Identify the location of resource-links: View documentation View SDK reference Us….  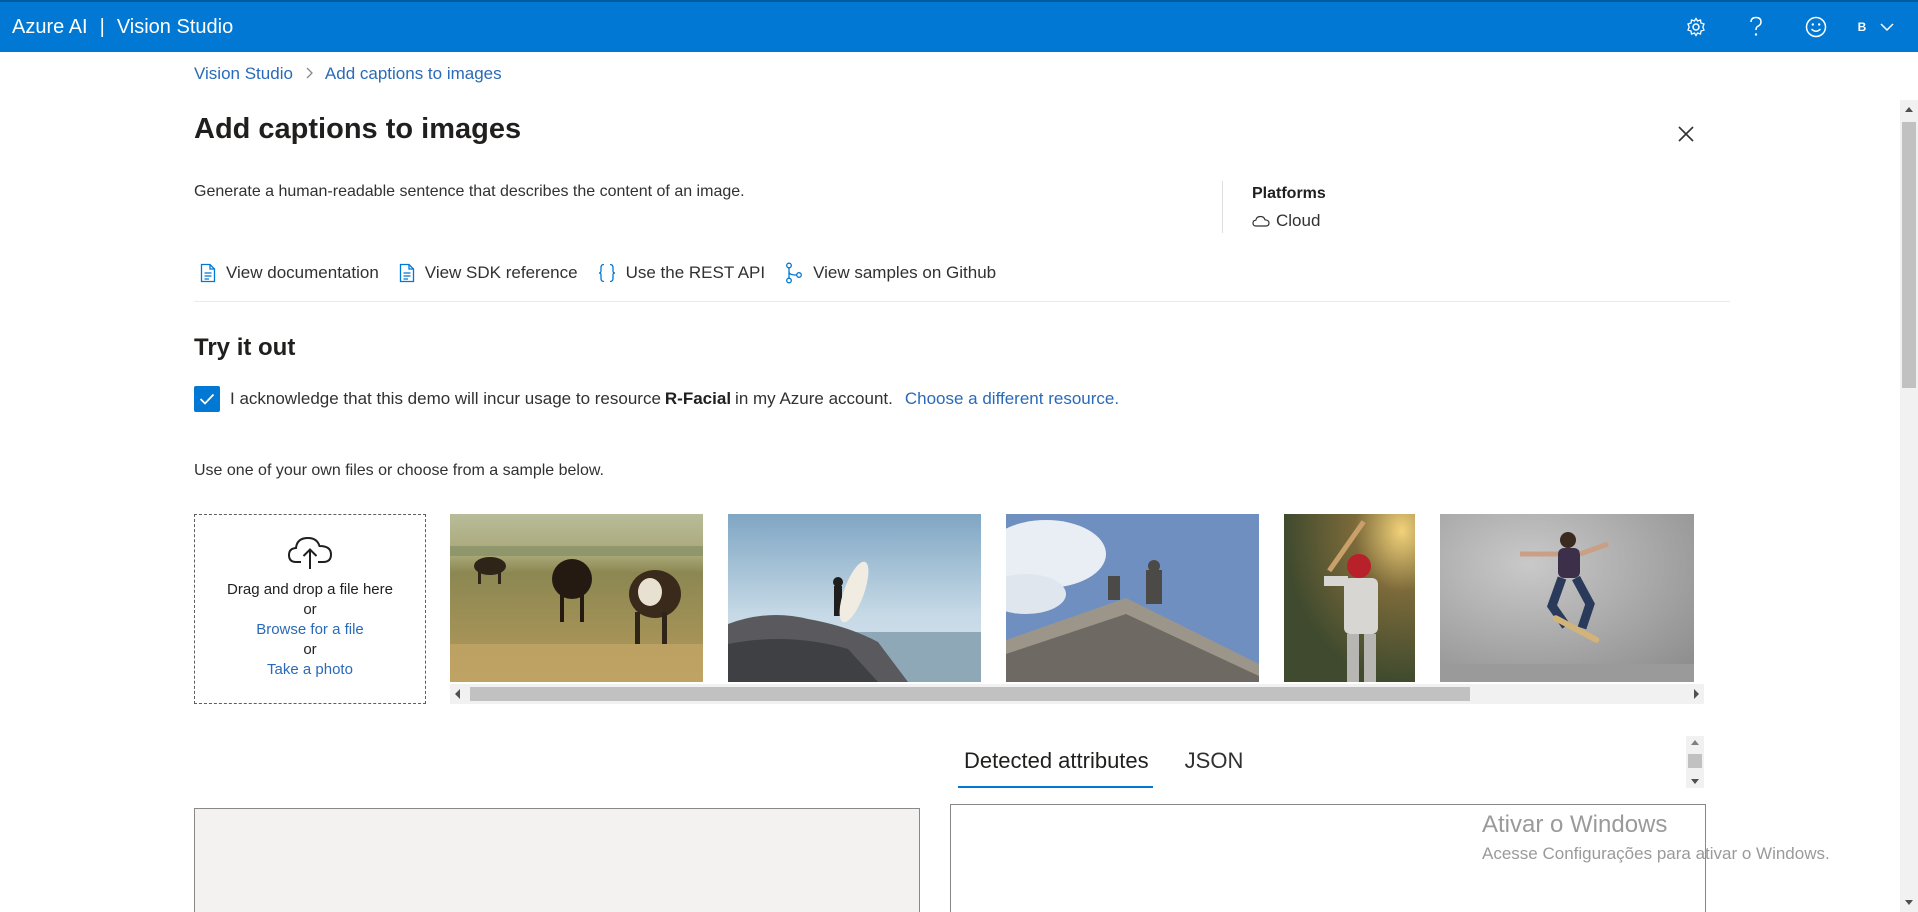
(608, 273).